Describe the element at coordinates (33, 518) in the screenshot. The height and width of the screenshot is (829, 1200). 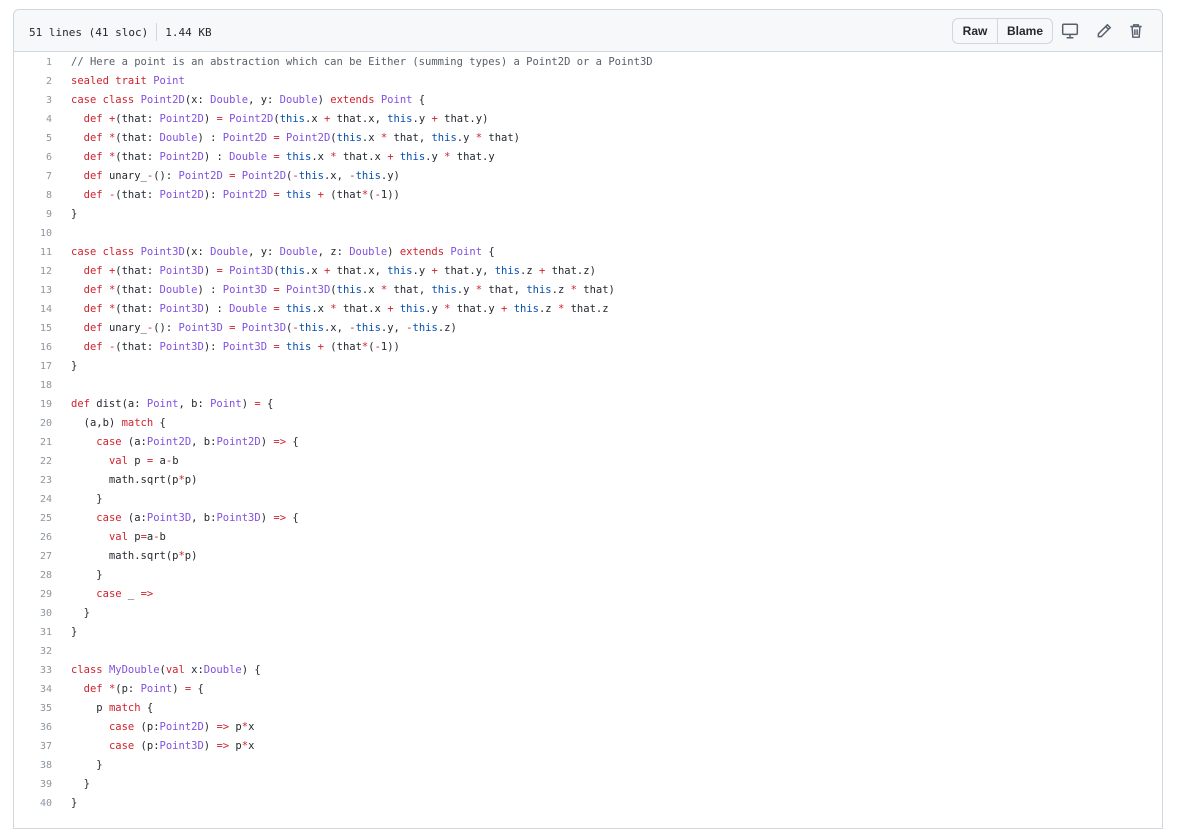
I see `line-number: 25` at that location.